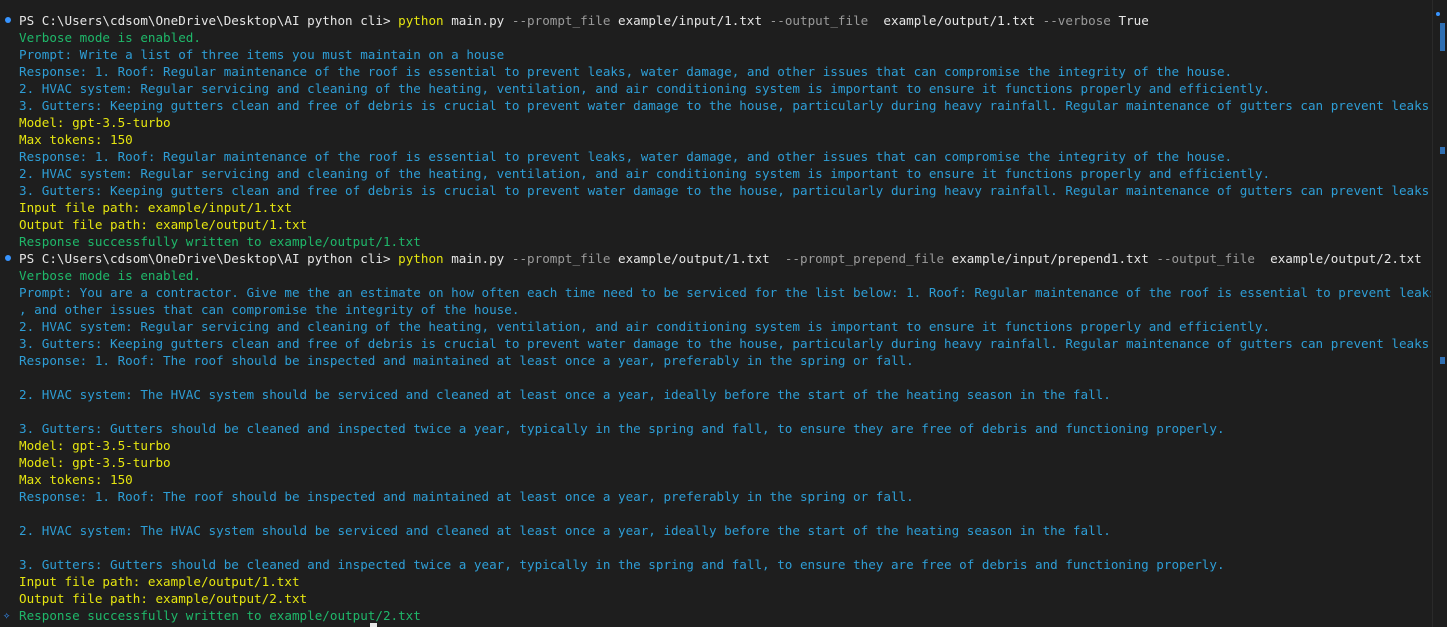 The width and height of the screenshot is (1447, 627). I want to click on sparkle-icon: ✧, so click(9, 614).